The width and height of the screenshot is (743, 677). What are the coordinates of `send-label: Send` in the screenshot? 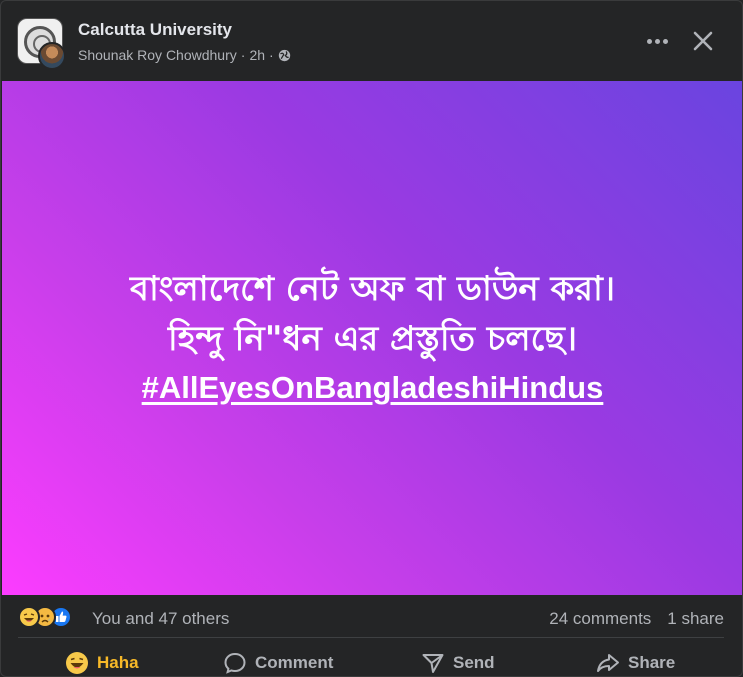 It's located at (474, 662).